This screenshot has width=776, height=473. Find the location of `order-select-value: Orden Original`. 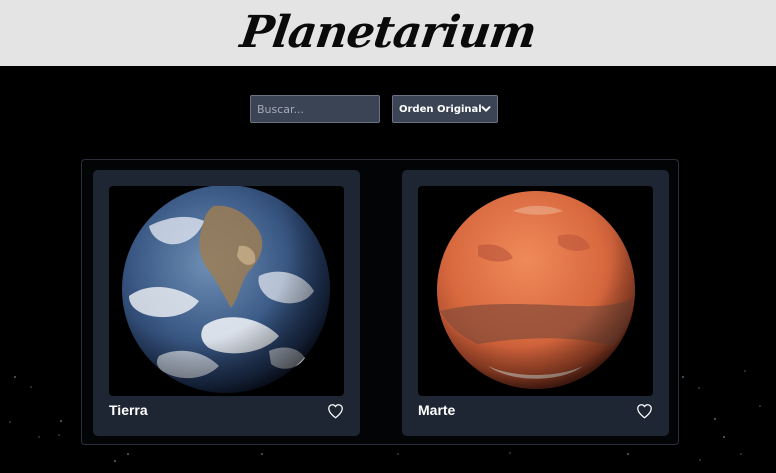

order-select-value: Orden Original is located at coordinates (440, 109).